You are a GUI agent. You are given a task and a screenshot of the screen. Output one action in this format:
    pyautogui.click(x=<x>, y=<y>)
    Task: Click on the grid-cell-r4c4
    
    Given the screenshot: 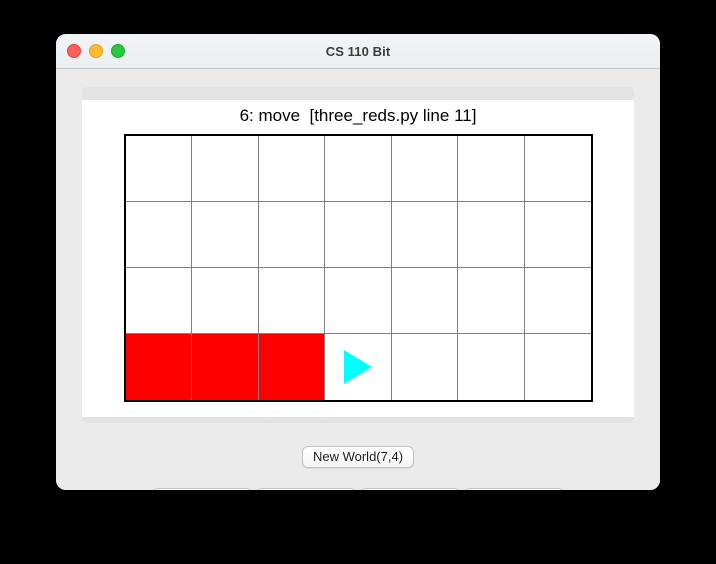 What is the action you would take?
    pyautogui.click(x=358, y=367)
    